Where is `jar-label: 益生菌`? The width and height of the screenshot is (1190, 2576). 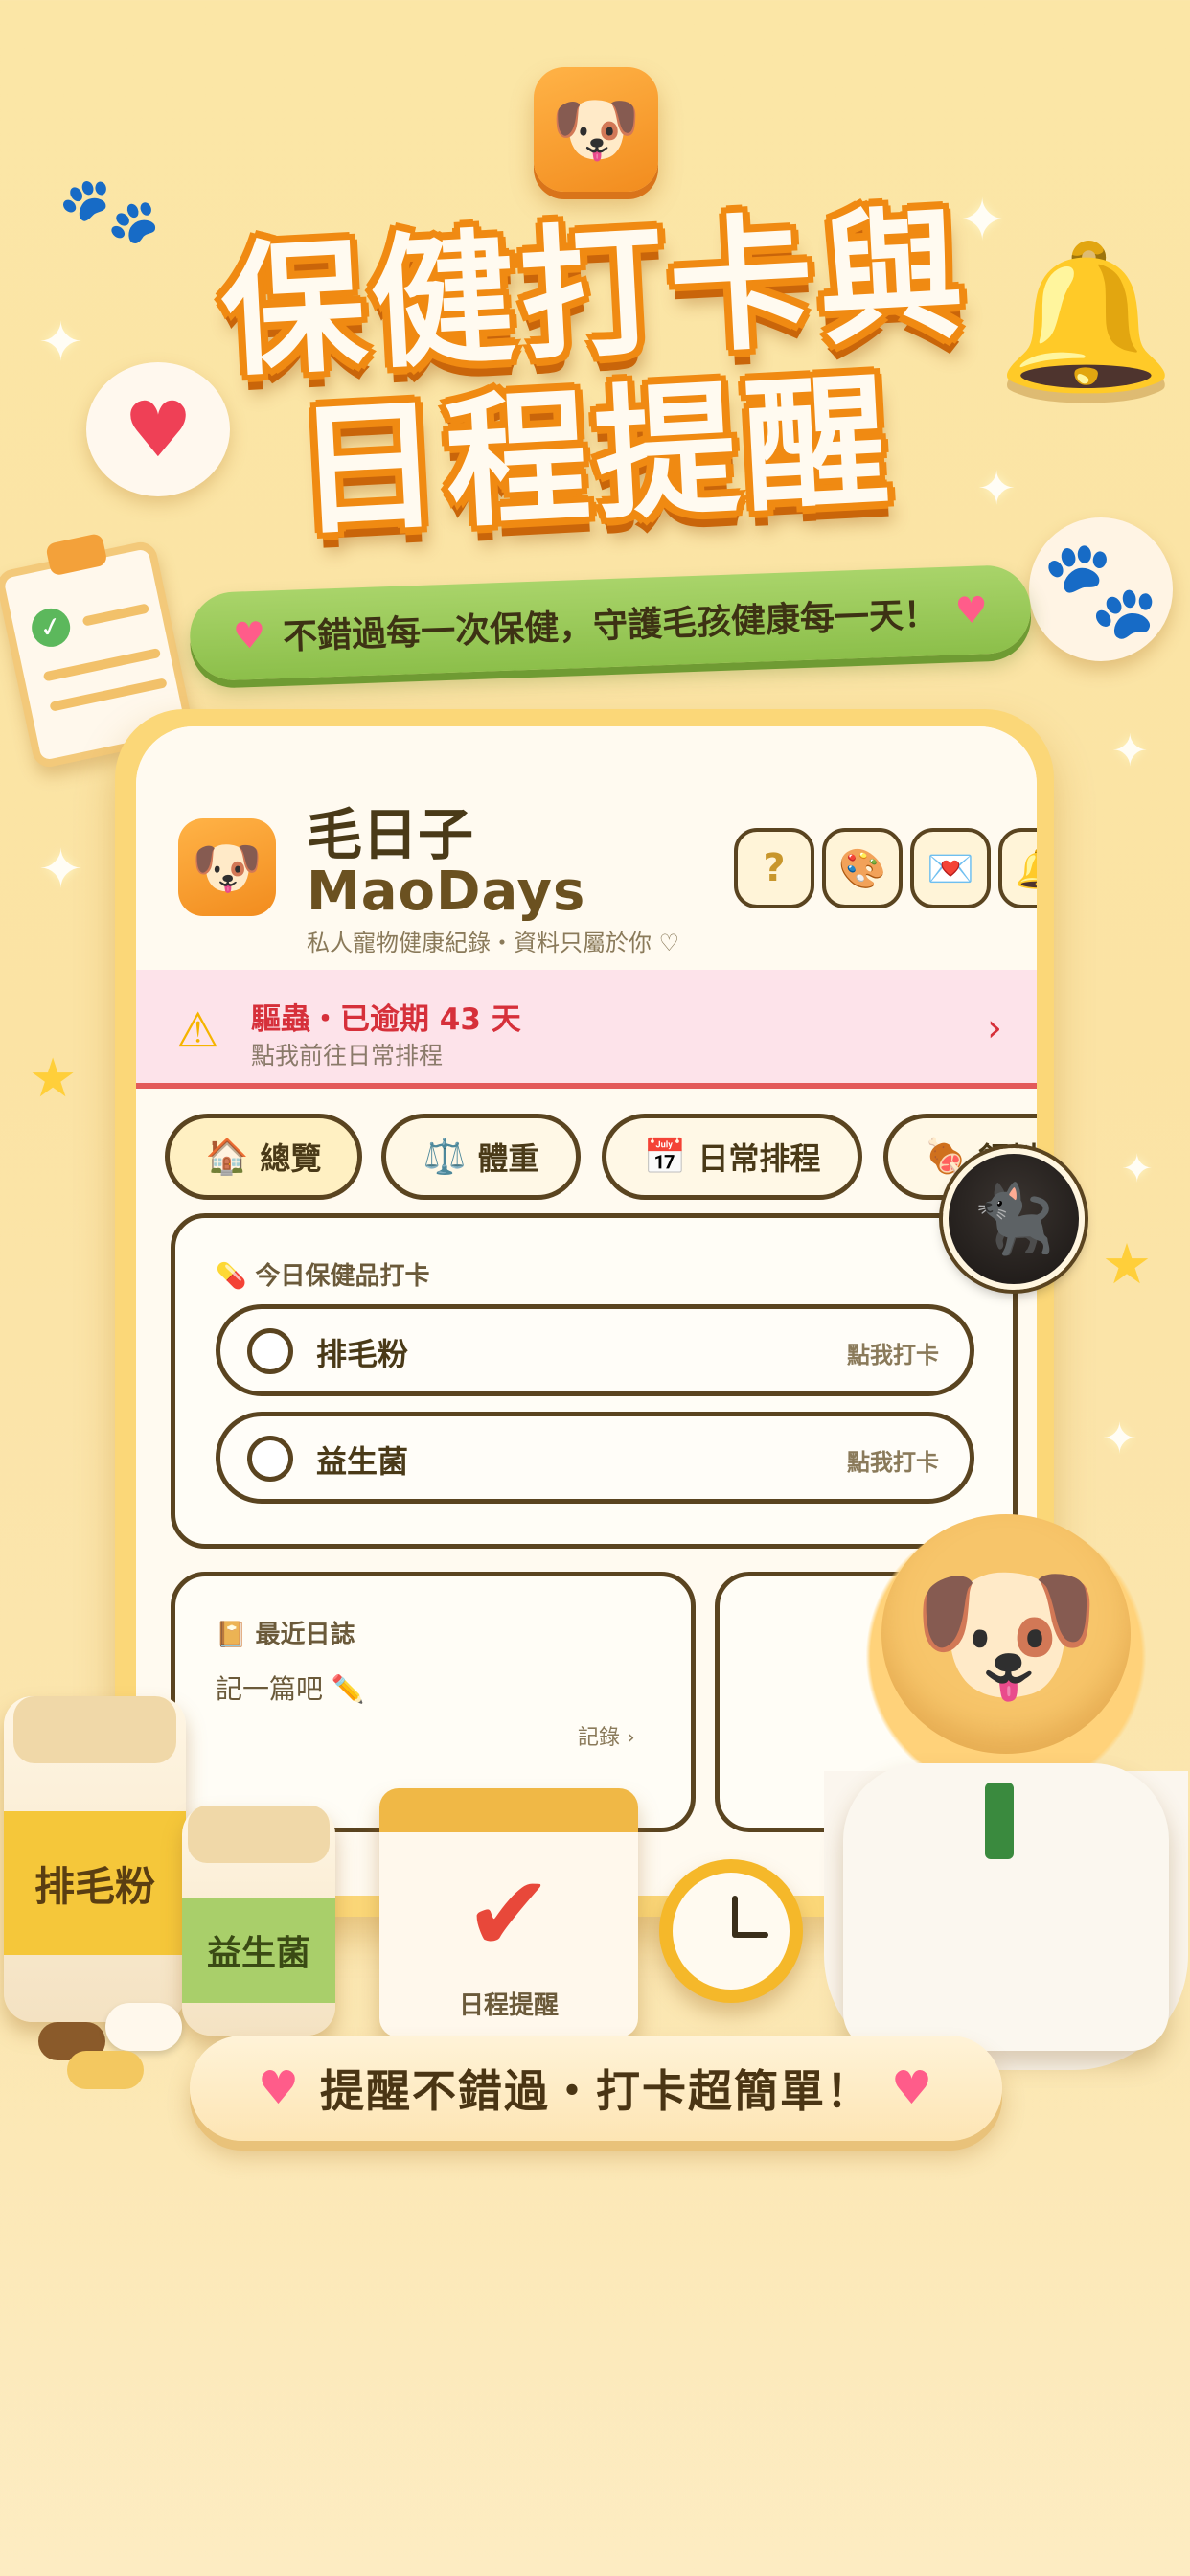 jar-label: 益生菌 is located at coordinates (258, 1950).